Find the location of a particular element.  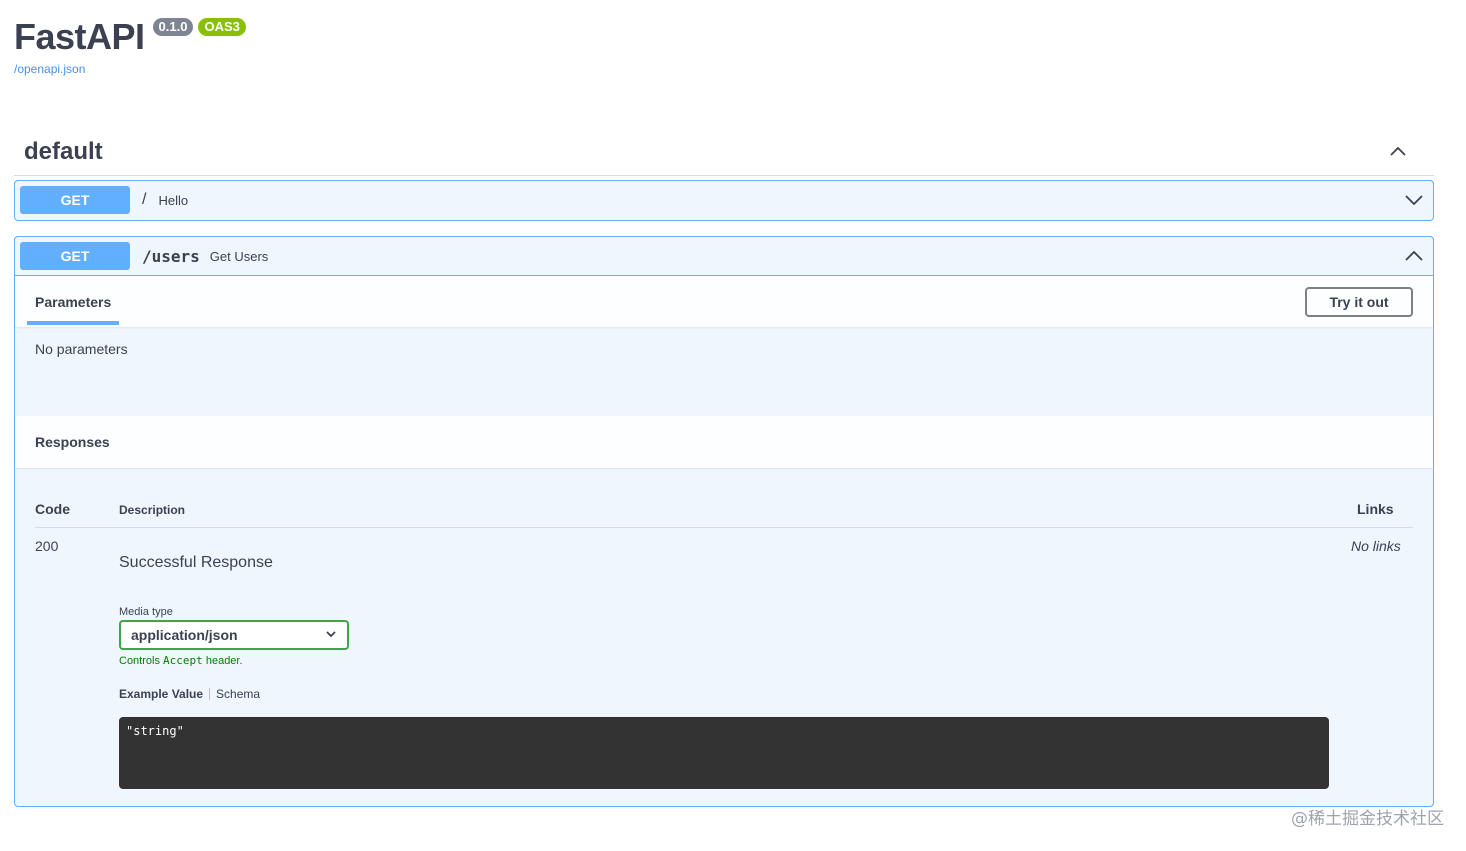

media-type-select: application/json is located at coordinates (234, 635).